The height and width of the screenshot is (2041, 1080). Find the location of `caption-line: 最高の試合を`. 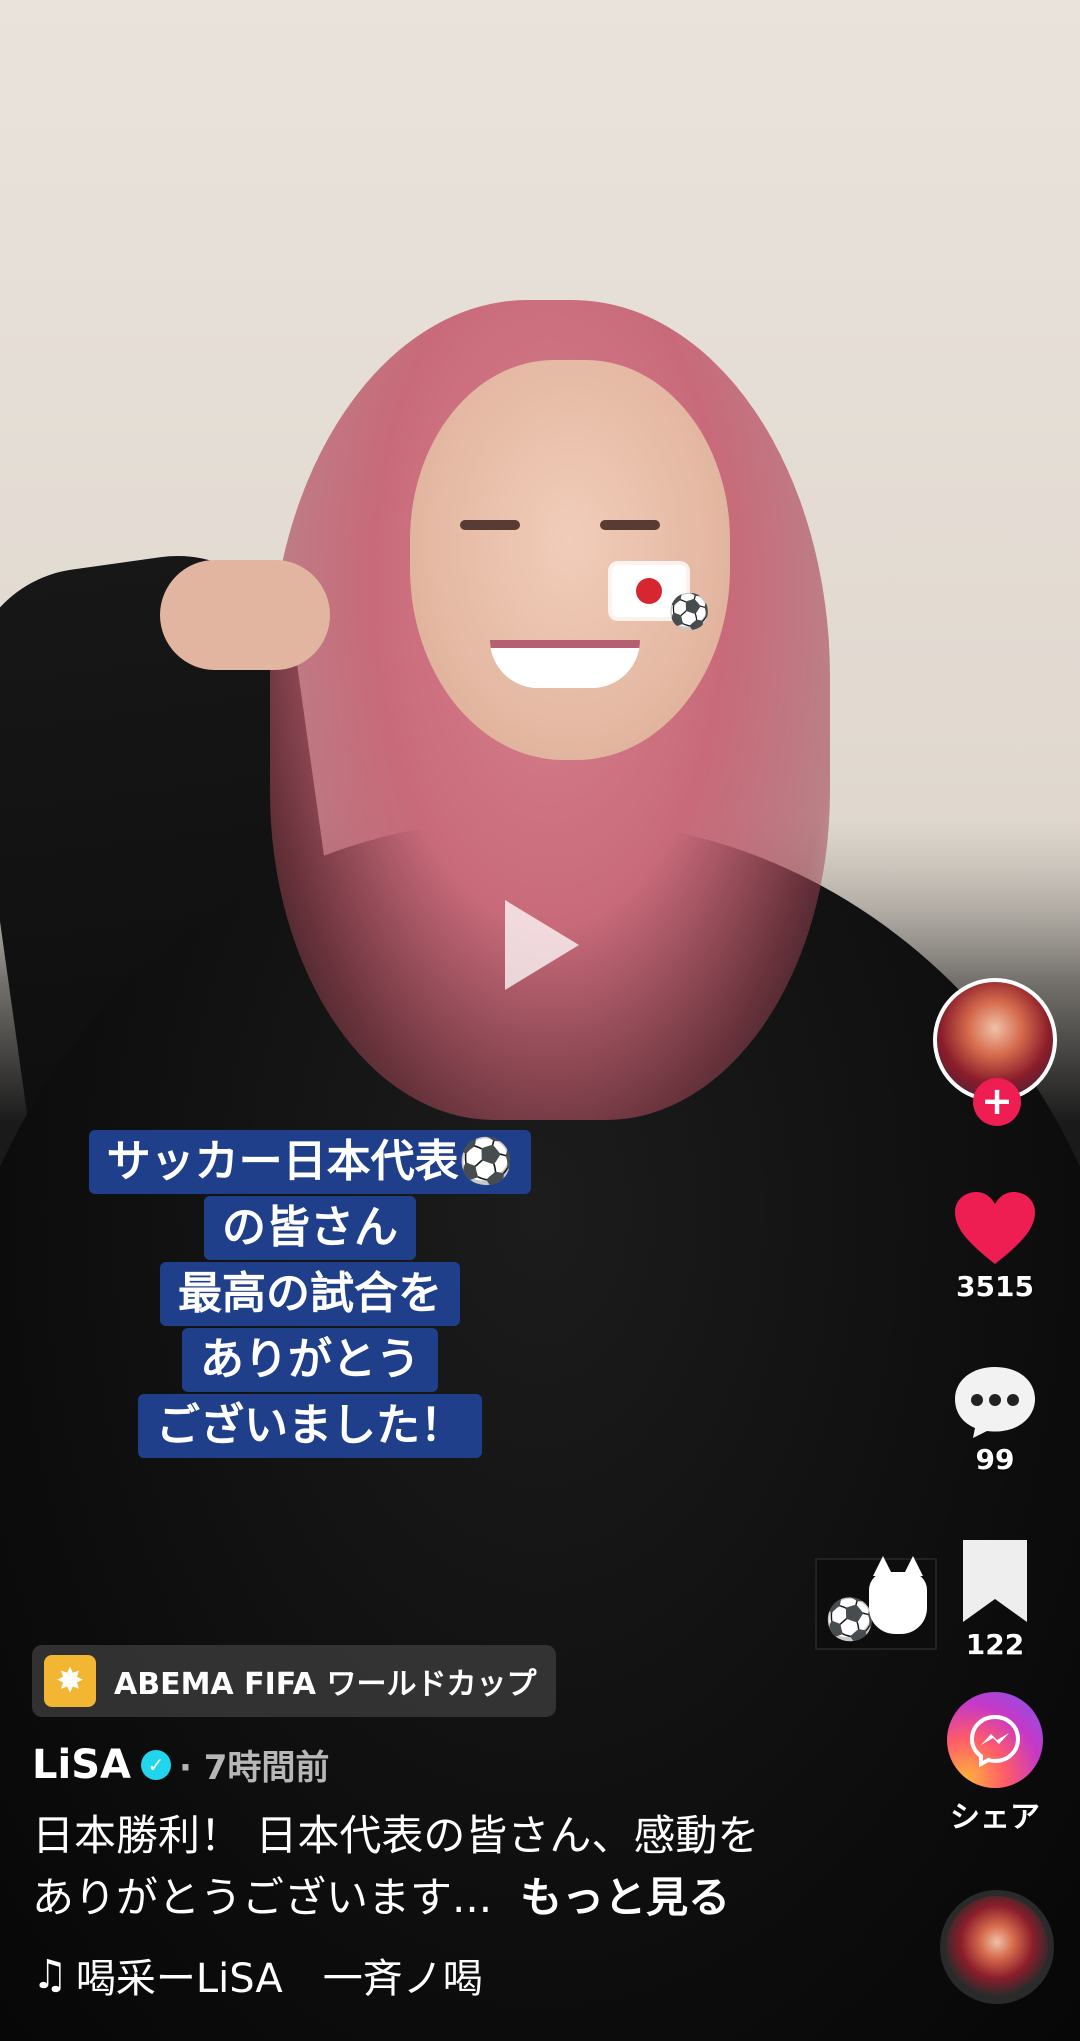

caption-line: 最高の試合を is located at coordinates (310, 1294).